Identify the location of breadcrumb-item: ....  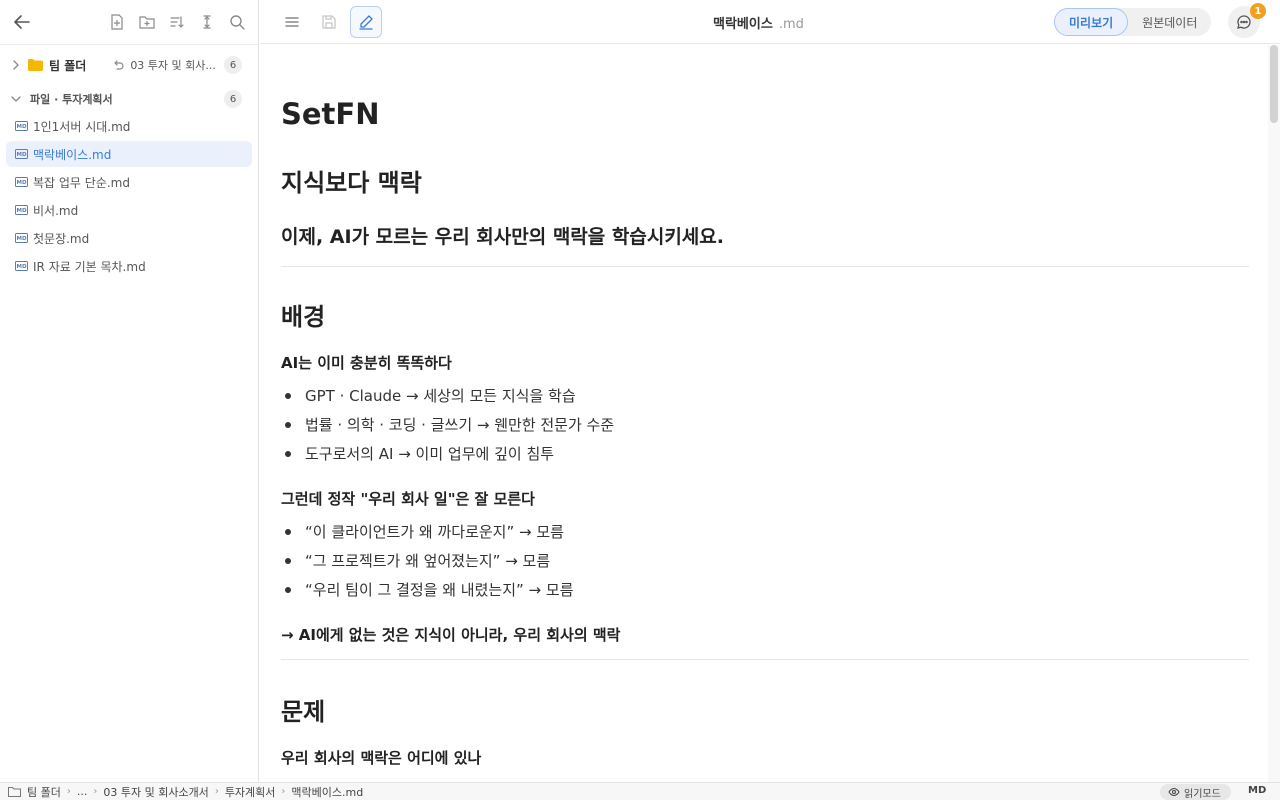
(82, 791).